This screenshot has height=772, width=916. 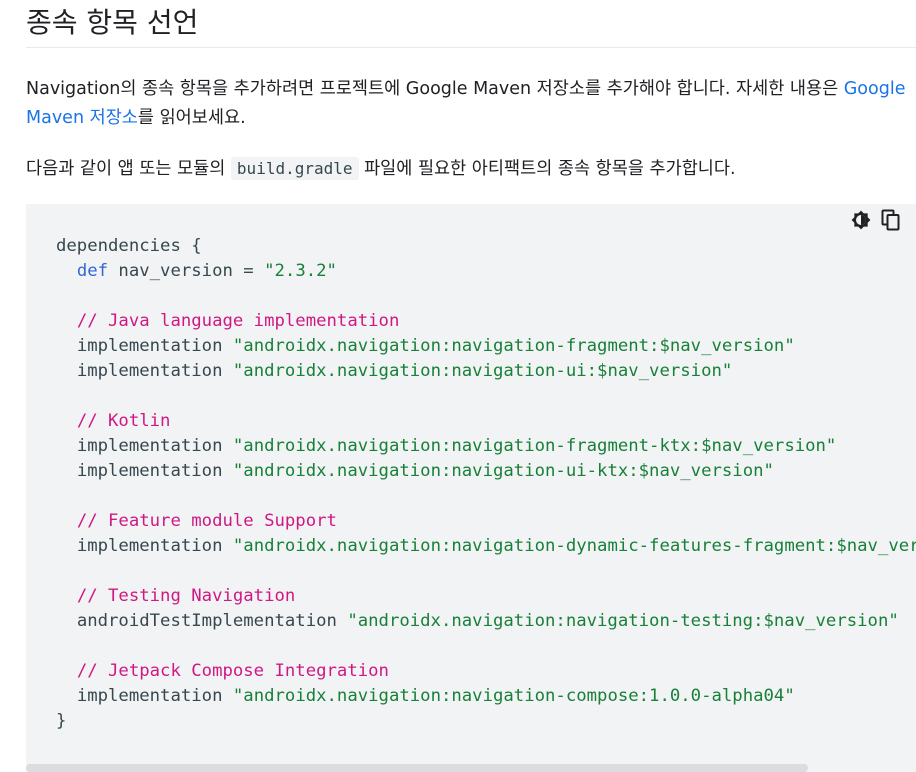 What do you see at coordinates (206, 521) in the screenshot?
I see `code-comment: // Feature module Support` at bounding box center [206, 521].